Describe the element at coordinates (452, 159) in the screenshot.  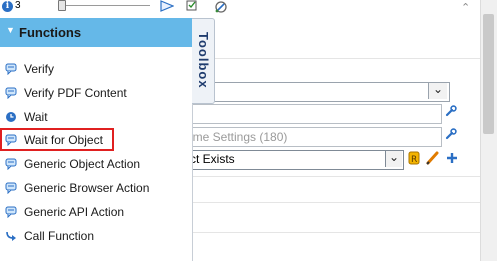
I see `add-icon` at that location.